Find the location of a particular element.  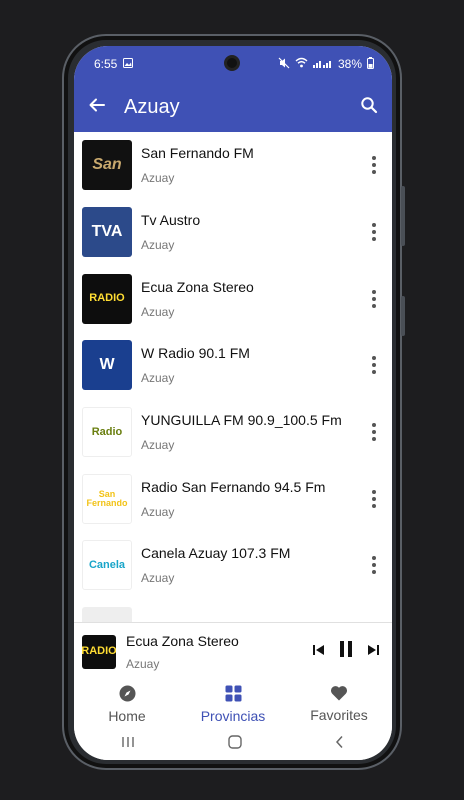

recents-icon is located at coordinates (128, 744).